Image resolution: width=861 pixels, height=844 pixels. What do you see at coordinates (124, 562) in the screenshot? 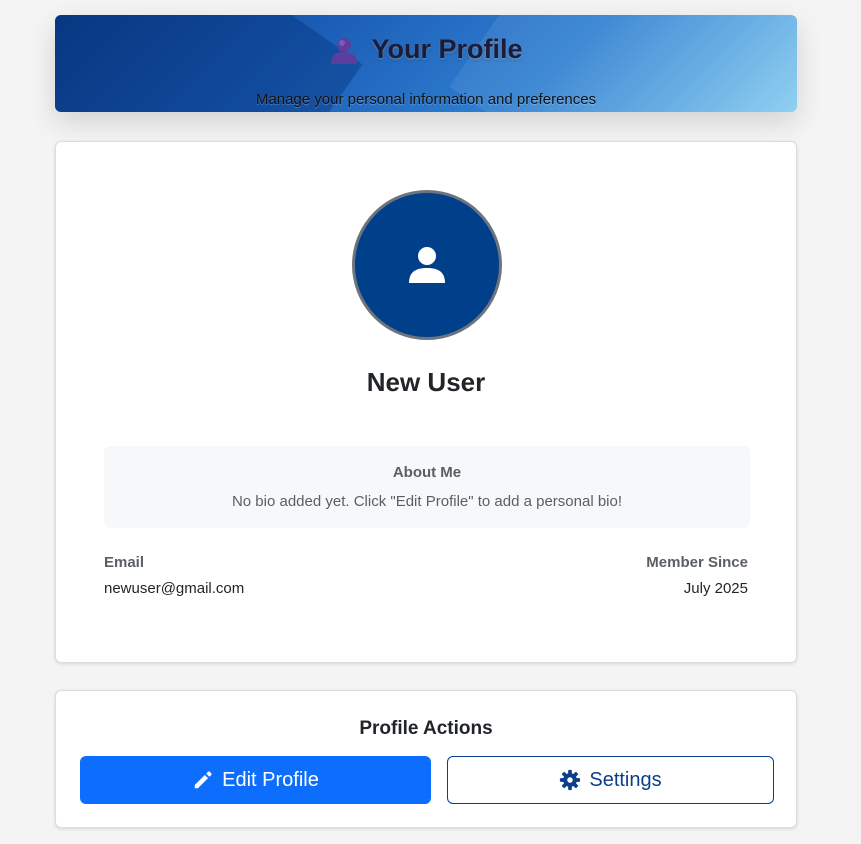
I see `email-label: Email` at bounding box center [124, 562].